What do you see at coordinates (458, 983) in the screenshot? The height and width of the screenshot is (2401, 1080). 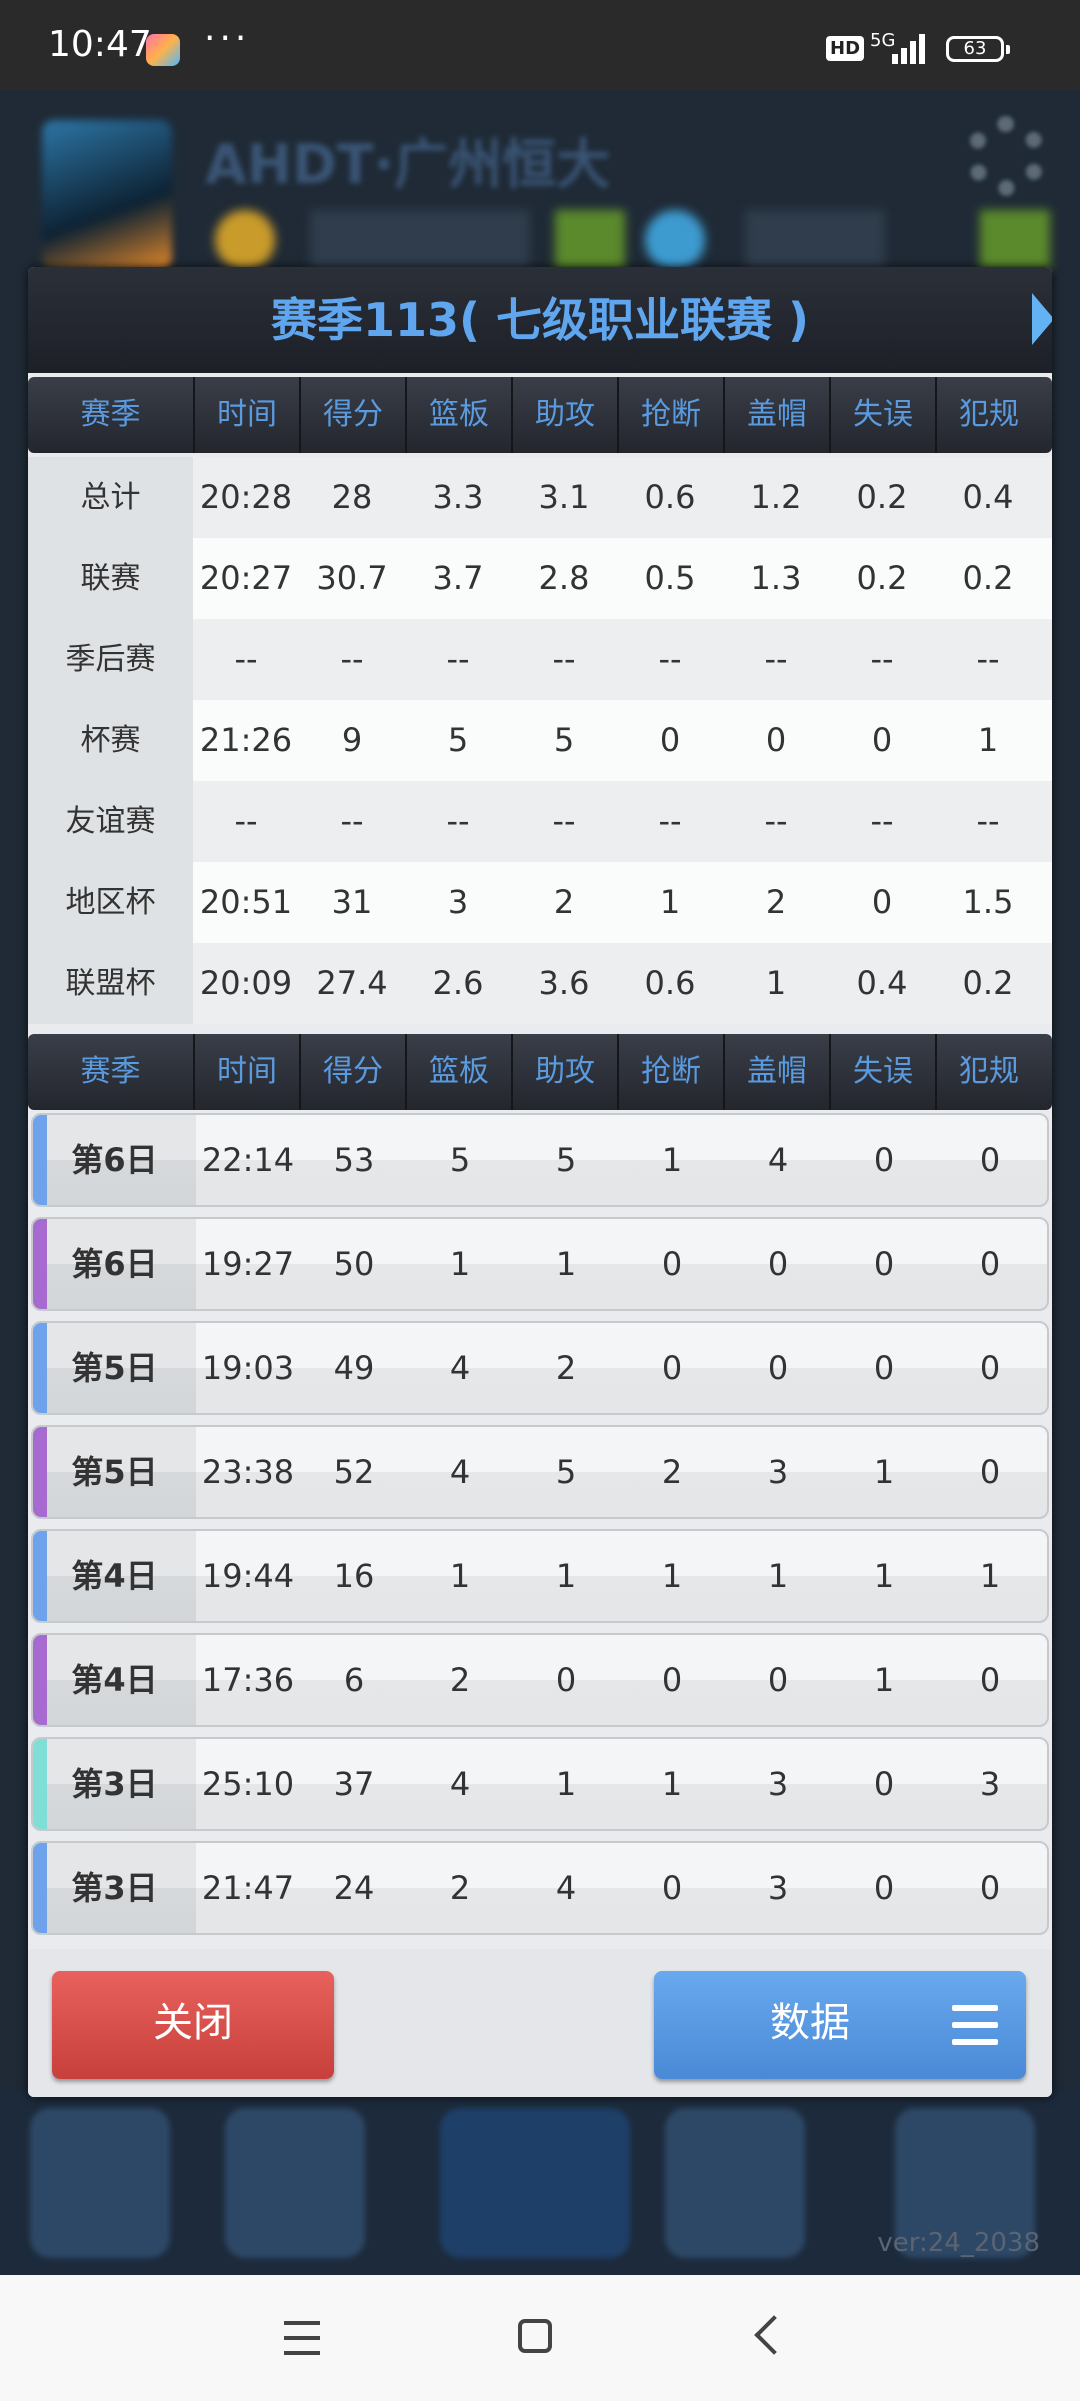 I see `summary-cell: 2.6` at bounding box center [458, 983].